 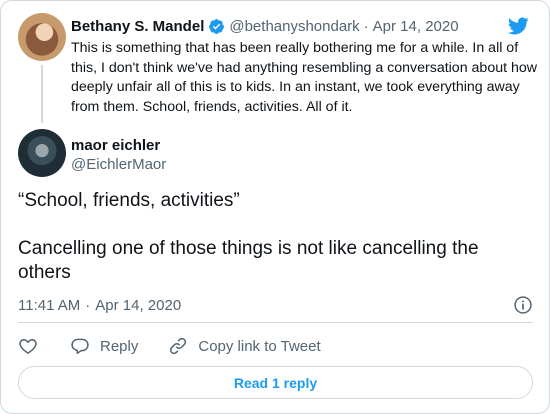 I want to click on tweet-meta: 11:41 AM · Apr 14, 2020, so click(x=275, y=305).